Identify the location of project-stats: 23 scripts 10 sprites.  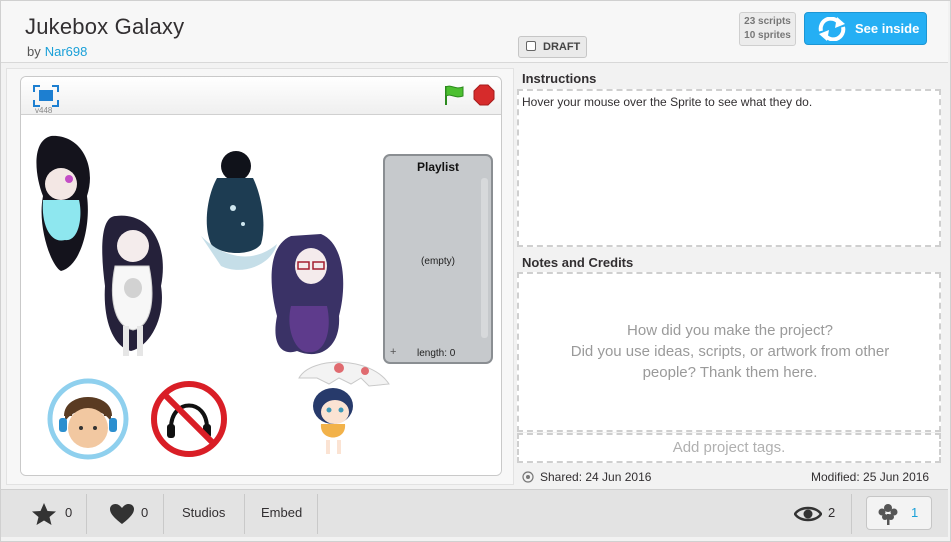
(767, 29).